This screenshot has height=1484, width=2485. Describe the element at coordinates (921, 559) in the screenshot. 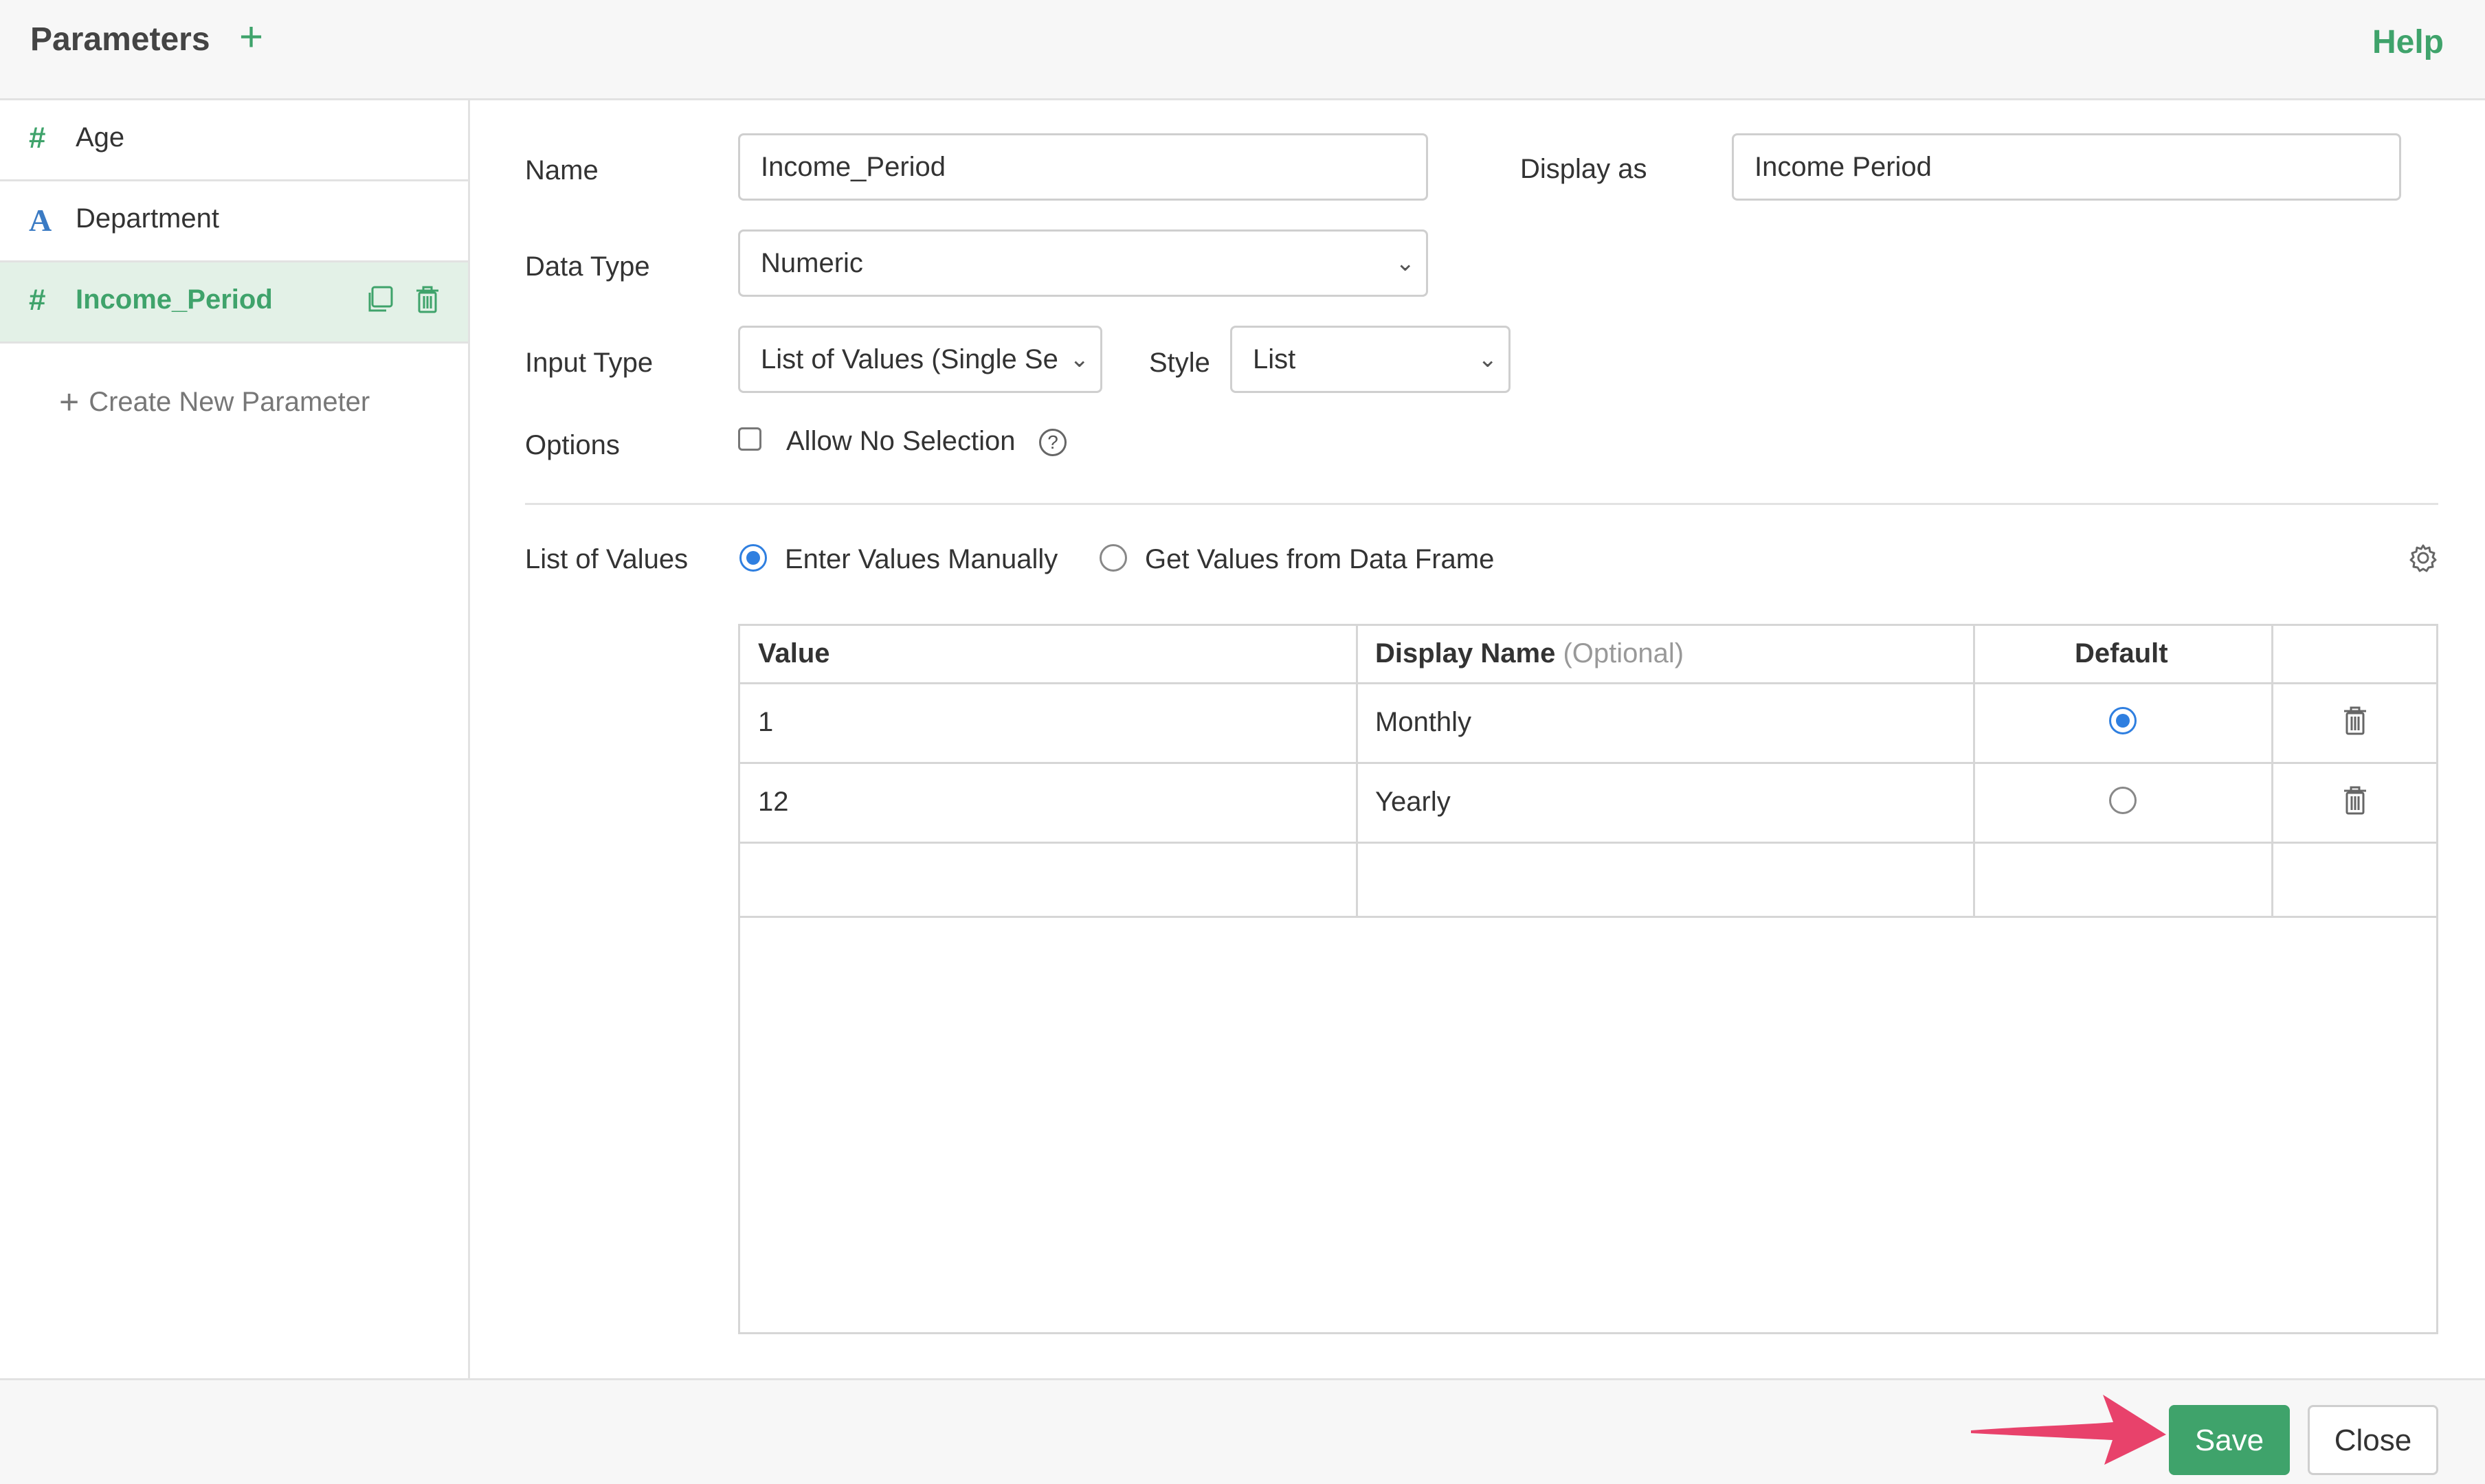

I see `enter-values-manually-label: Enter Values Manually` at that location.